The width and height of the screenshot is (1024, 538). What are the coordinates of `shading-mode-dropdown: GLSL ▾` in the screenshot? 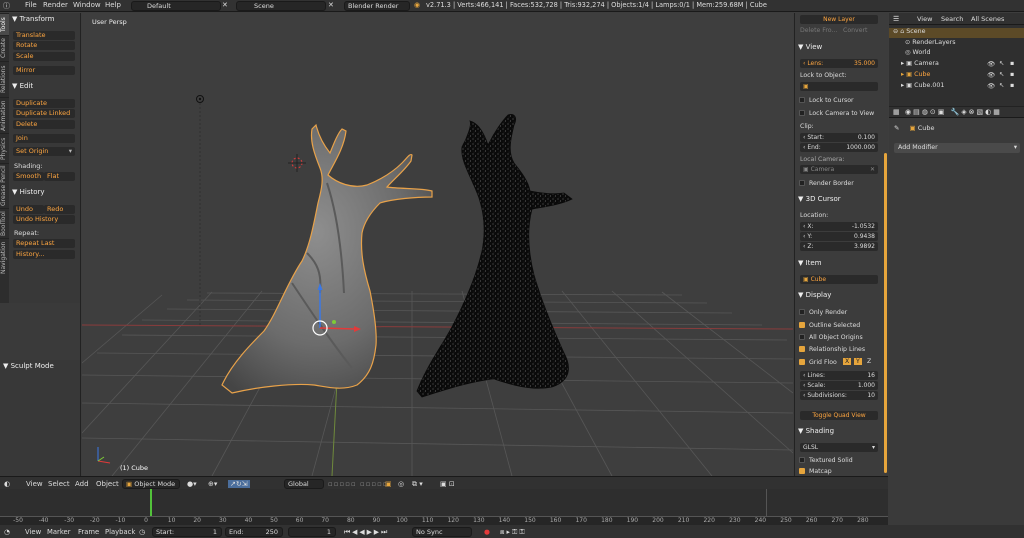 It's located at (839, 447).